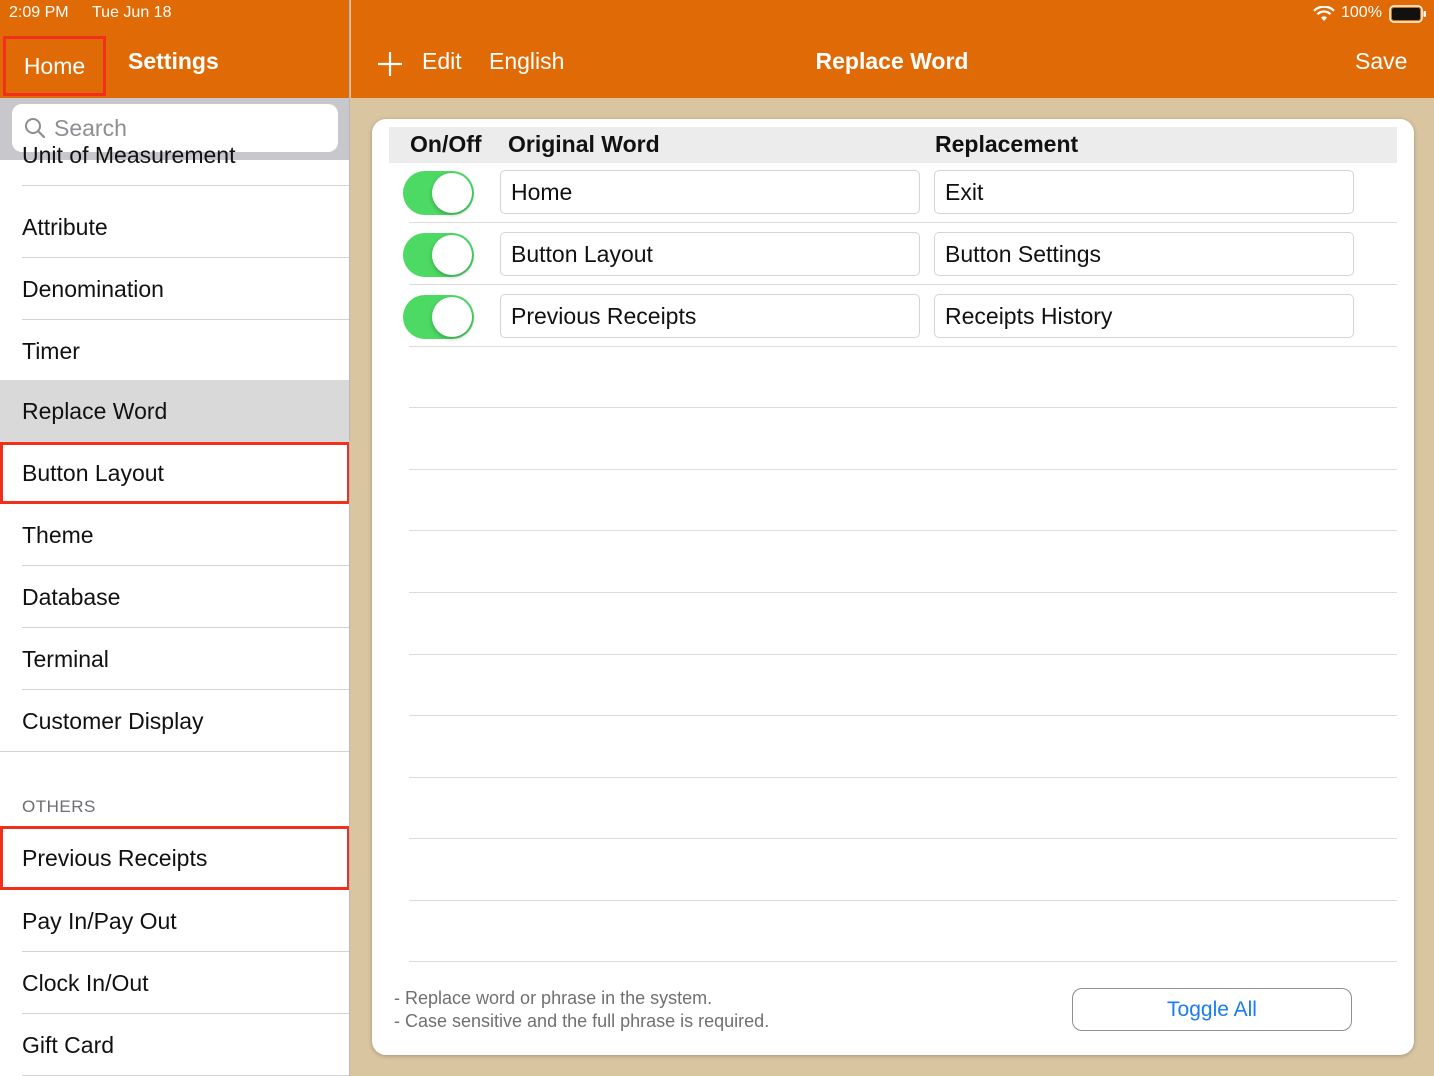  I want to click on sidebar-item-customer-display: Customer Display, so click(174, 721).